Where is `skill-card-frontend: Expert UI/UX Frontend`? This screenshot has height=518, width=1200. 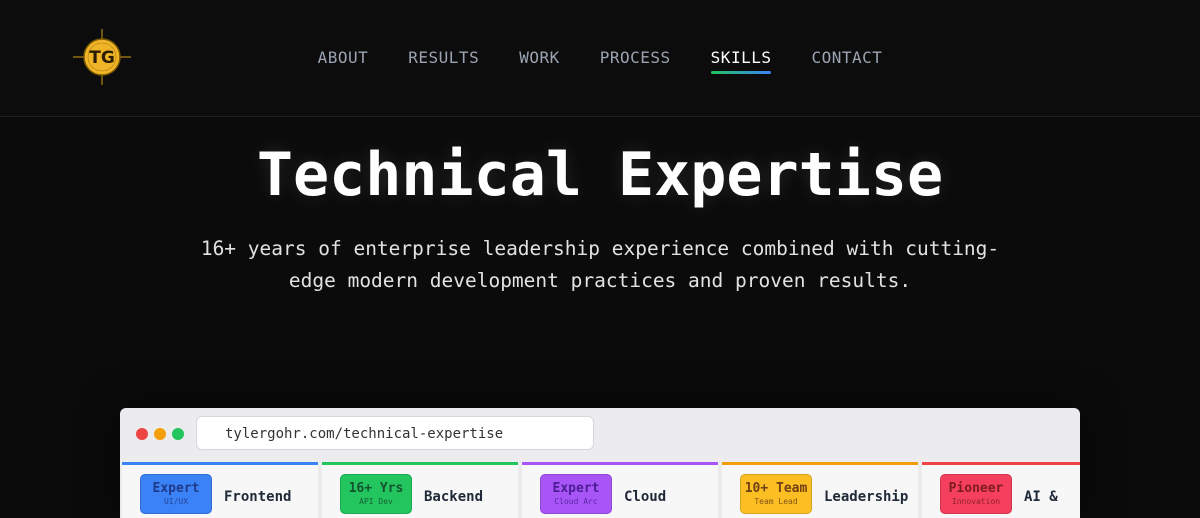 skill-card-frontend: Expert UI/UX Frontend is located at coordinates (220, 490).